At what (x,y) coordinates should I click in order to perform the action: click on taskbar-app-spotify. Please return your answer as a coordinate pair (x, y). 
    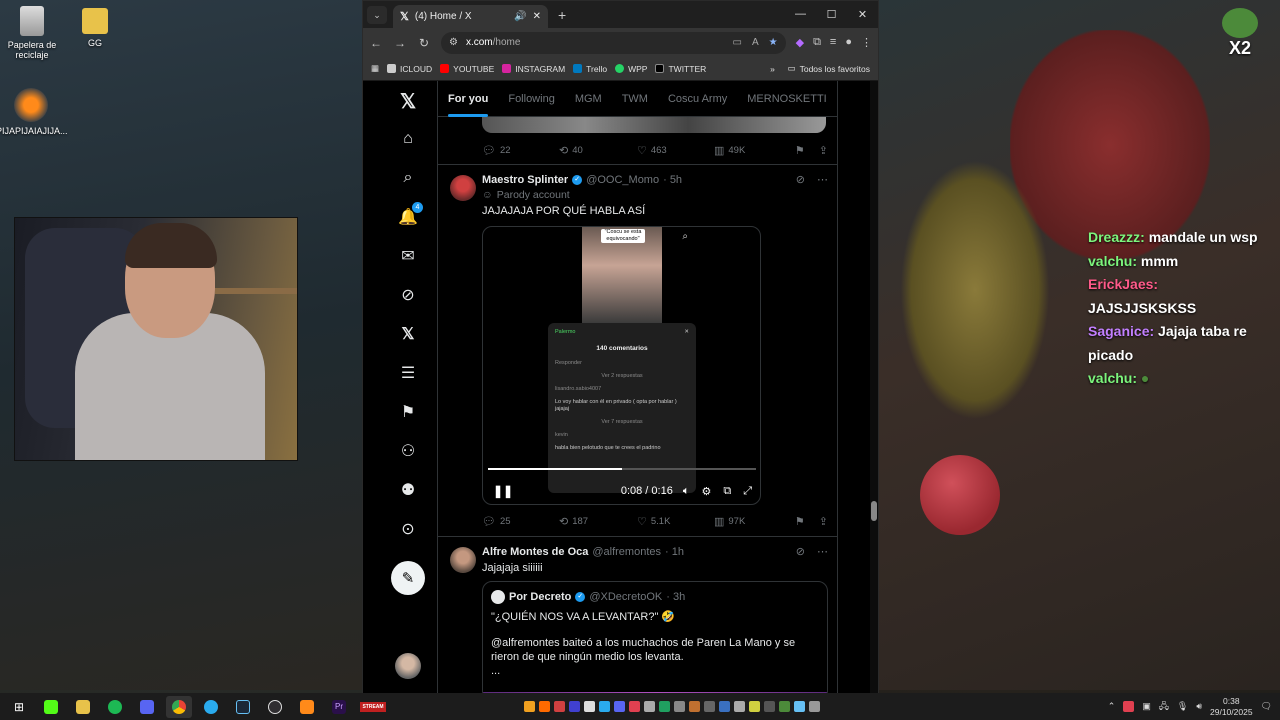
    Looking at the image, I should click on (115, 707).